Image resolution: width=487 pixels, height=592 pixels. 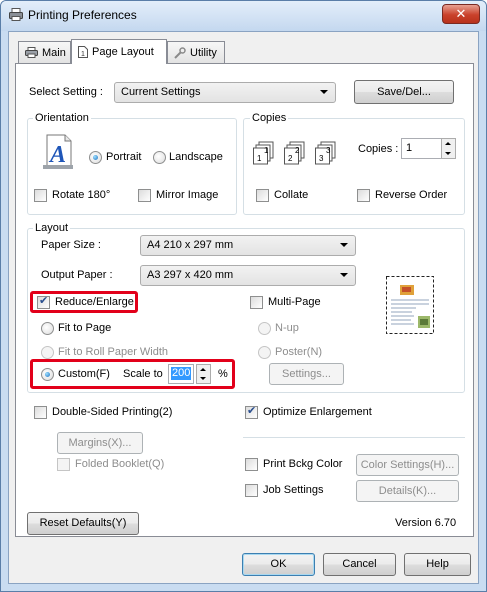 What do you see at coordinates (196, 157) in the screenshot?
I see `landscape-label: Landscape` at bounding box center [196, 157].